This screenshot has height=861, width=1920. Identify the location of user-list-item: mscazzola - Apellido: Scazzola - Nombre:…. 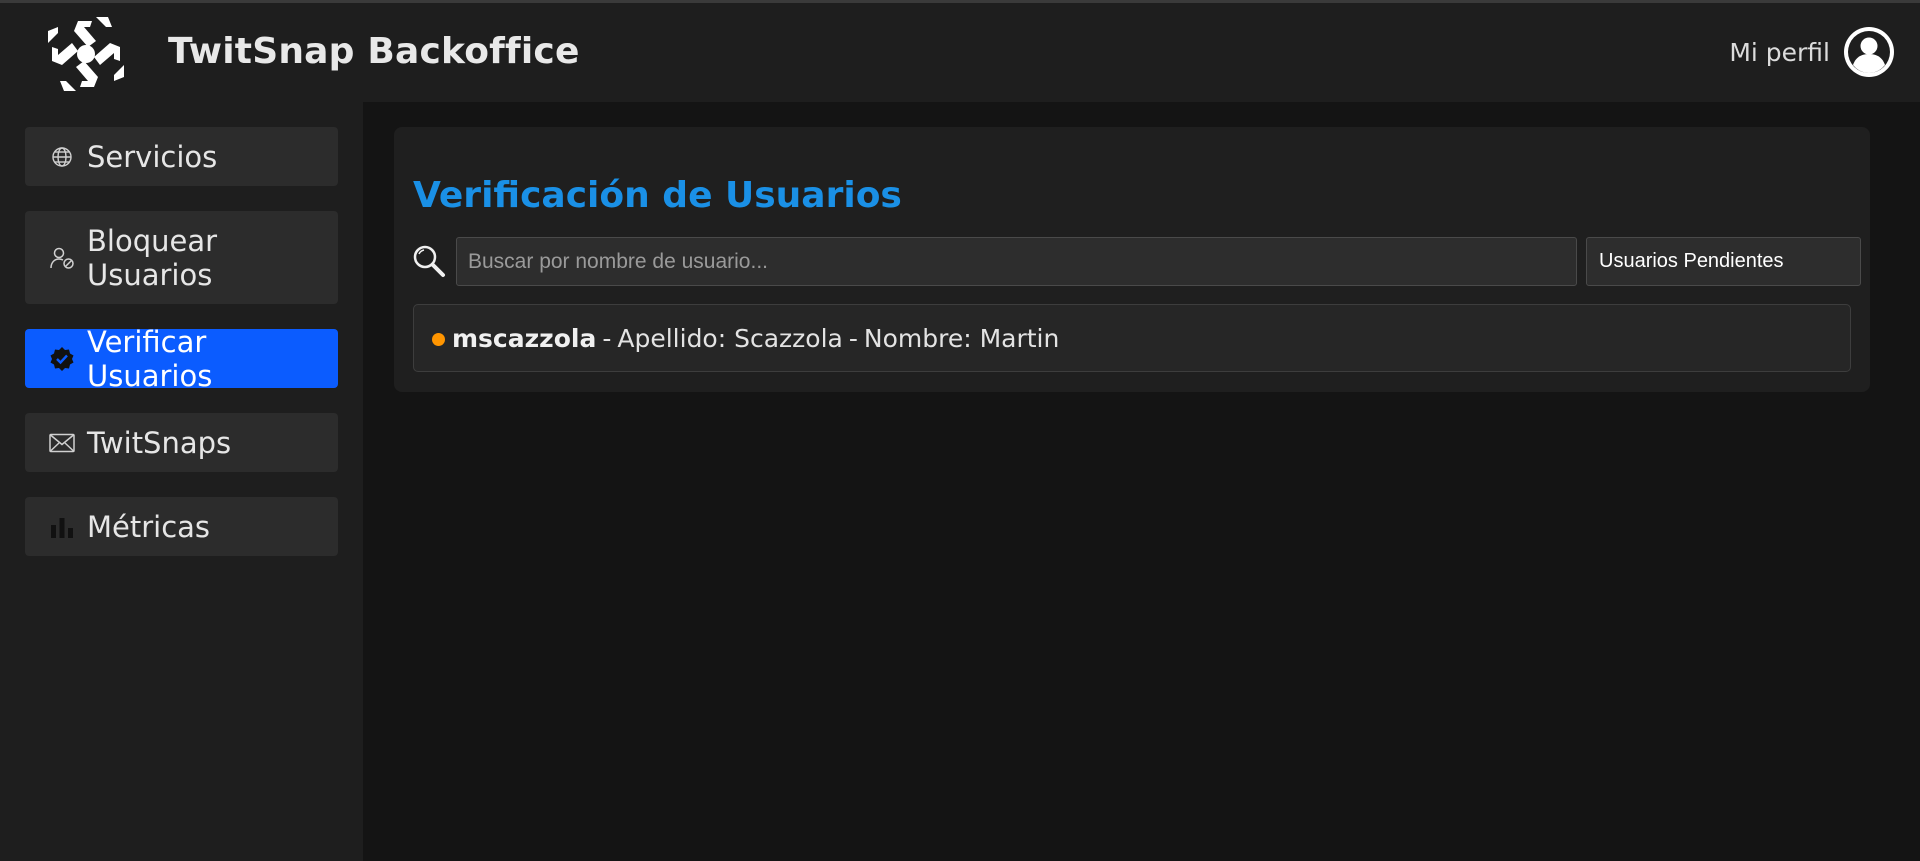
(1132, 338).